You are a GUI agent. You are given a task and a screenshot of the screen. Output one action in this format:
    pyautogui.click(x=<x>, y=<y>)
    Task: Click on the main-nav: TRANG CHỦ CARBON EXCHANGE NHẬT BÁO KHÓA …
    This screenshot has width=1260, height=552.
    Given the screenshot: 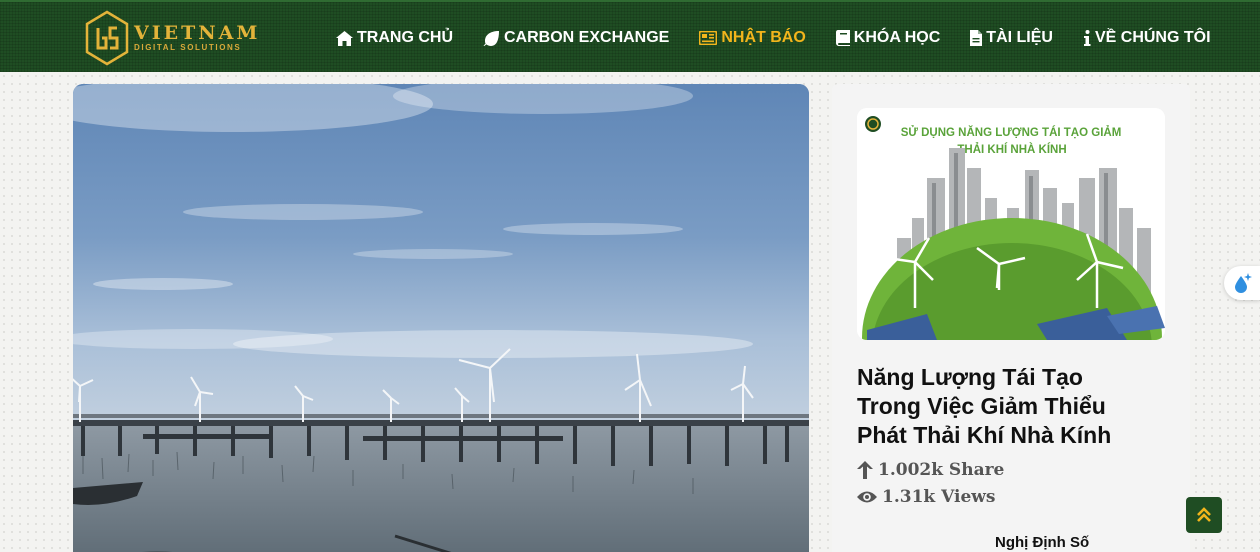 What is the action you would take?
    pyautogui.click(x=773, y=38)
    